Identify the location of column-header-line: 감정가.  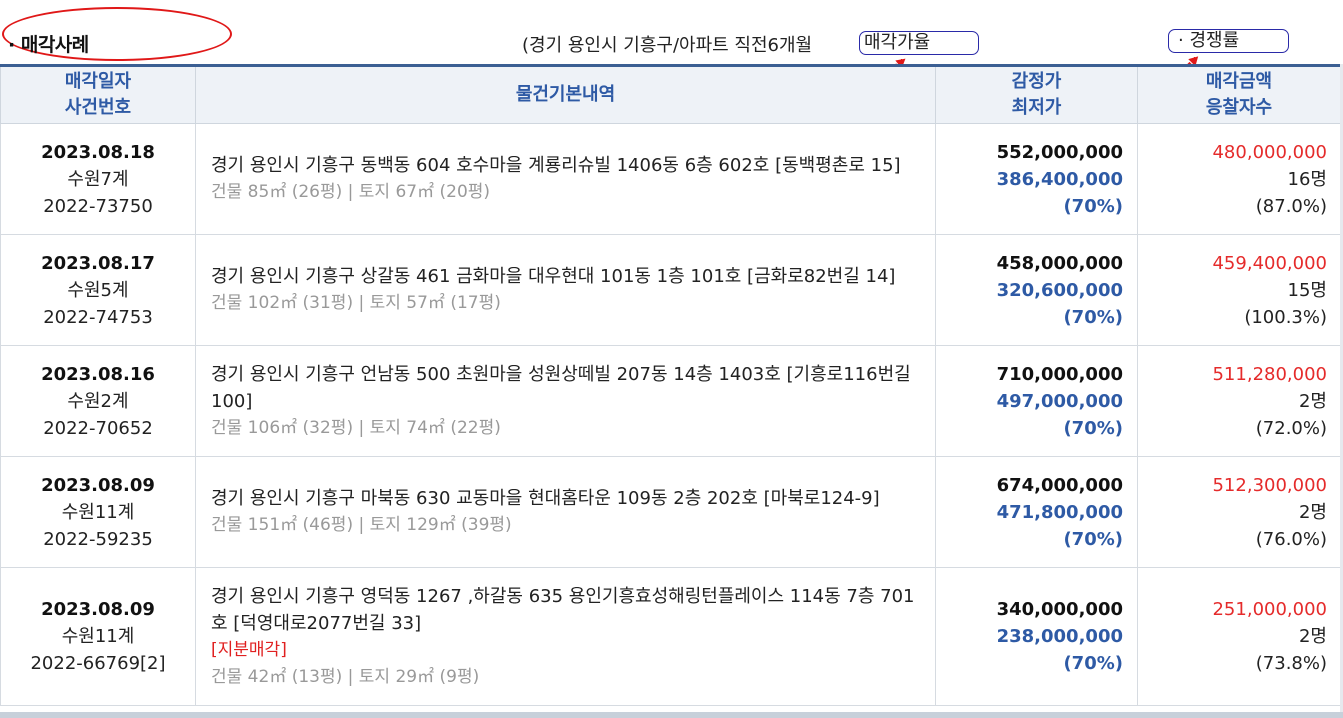
(1036, 81).